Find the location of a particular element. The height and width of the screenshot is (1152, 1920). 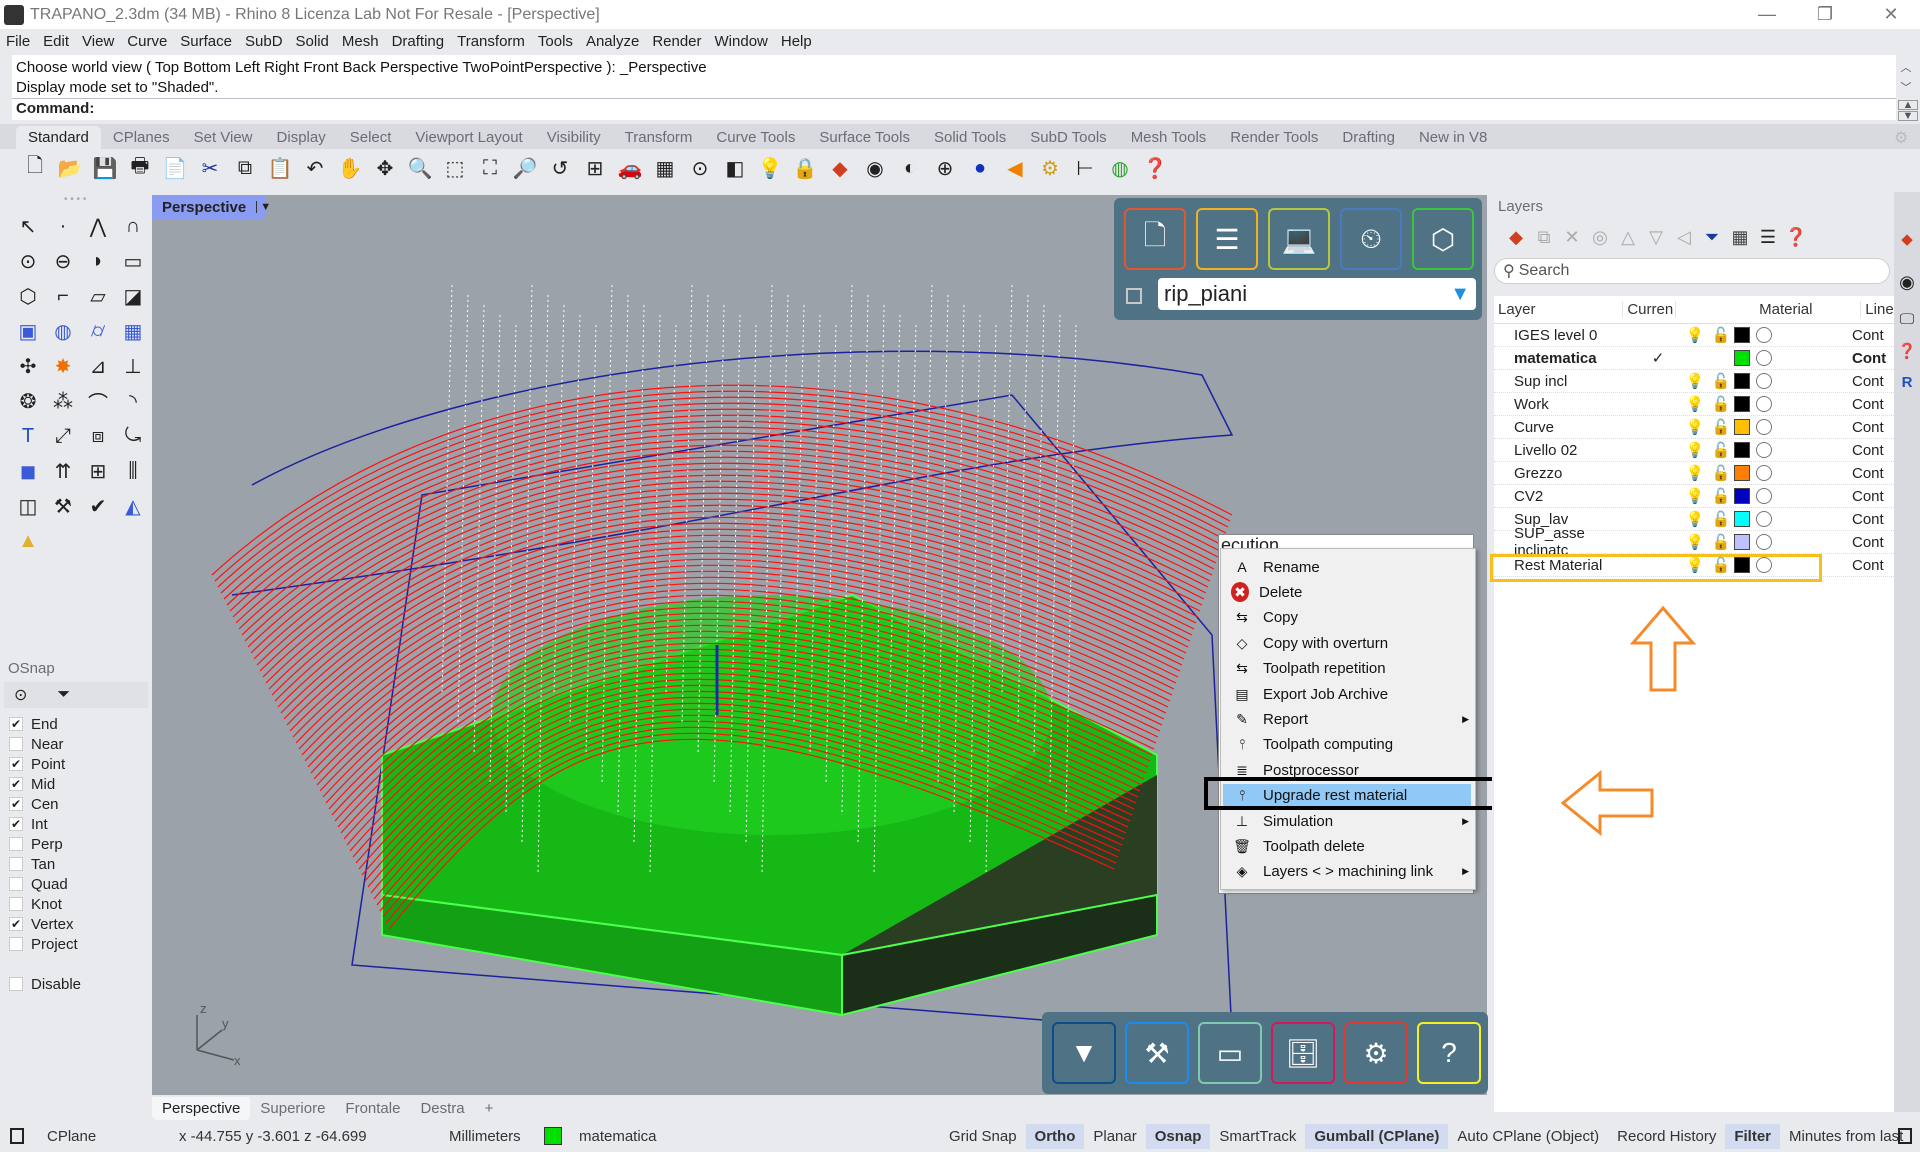

fillet-tool-icon: ⌐ is located at coordinates (63, 296).